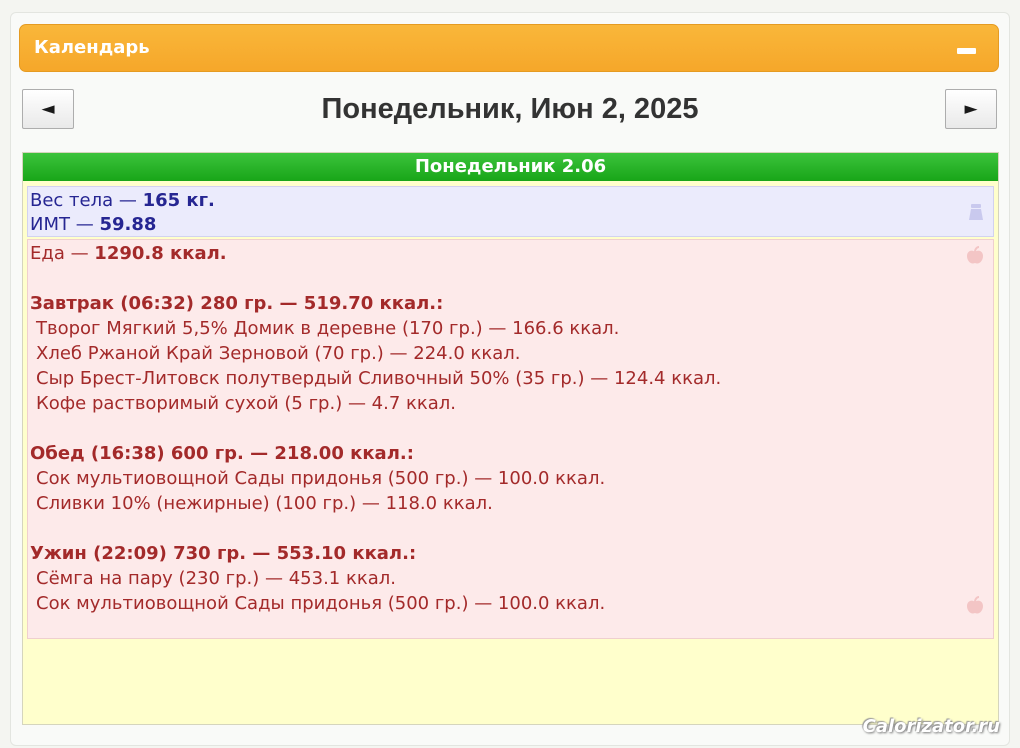  What do you see at coordinates (128, 224) in the screenshot?
I see `bmi-value: 59.88` at bounding box center [128, 224].